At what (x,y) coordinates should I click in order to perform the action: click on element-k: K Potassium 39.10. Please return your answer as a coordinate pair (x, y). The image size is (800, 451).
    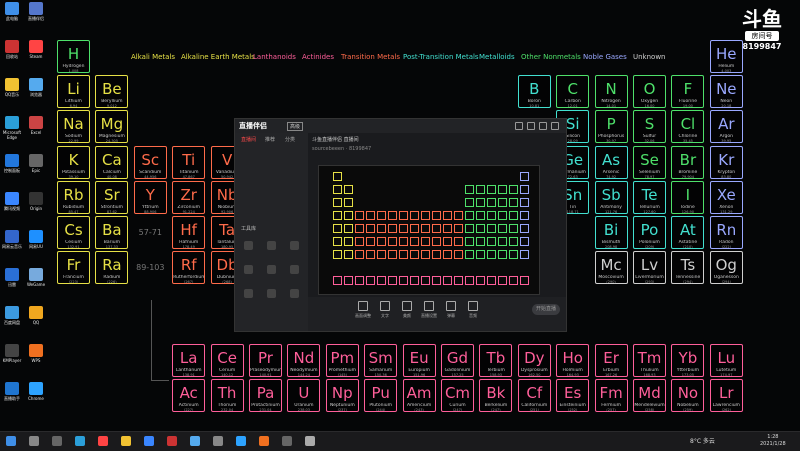
    Looking at the image, I should click on (73, 162).